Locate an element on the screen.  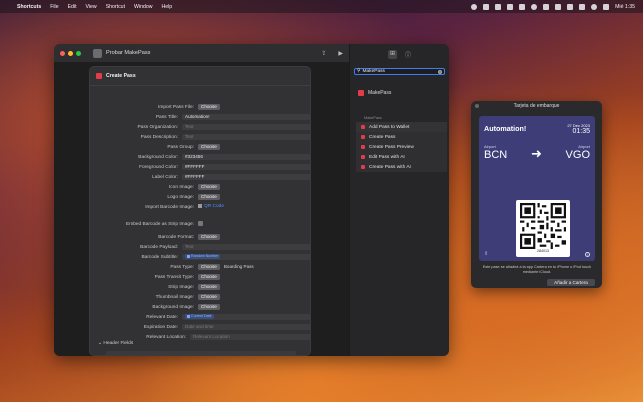
search-field: ⚲ MakePass ✕ is located at coordinates (399, 71).